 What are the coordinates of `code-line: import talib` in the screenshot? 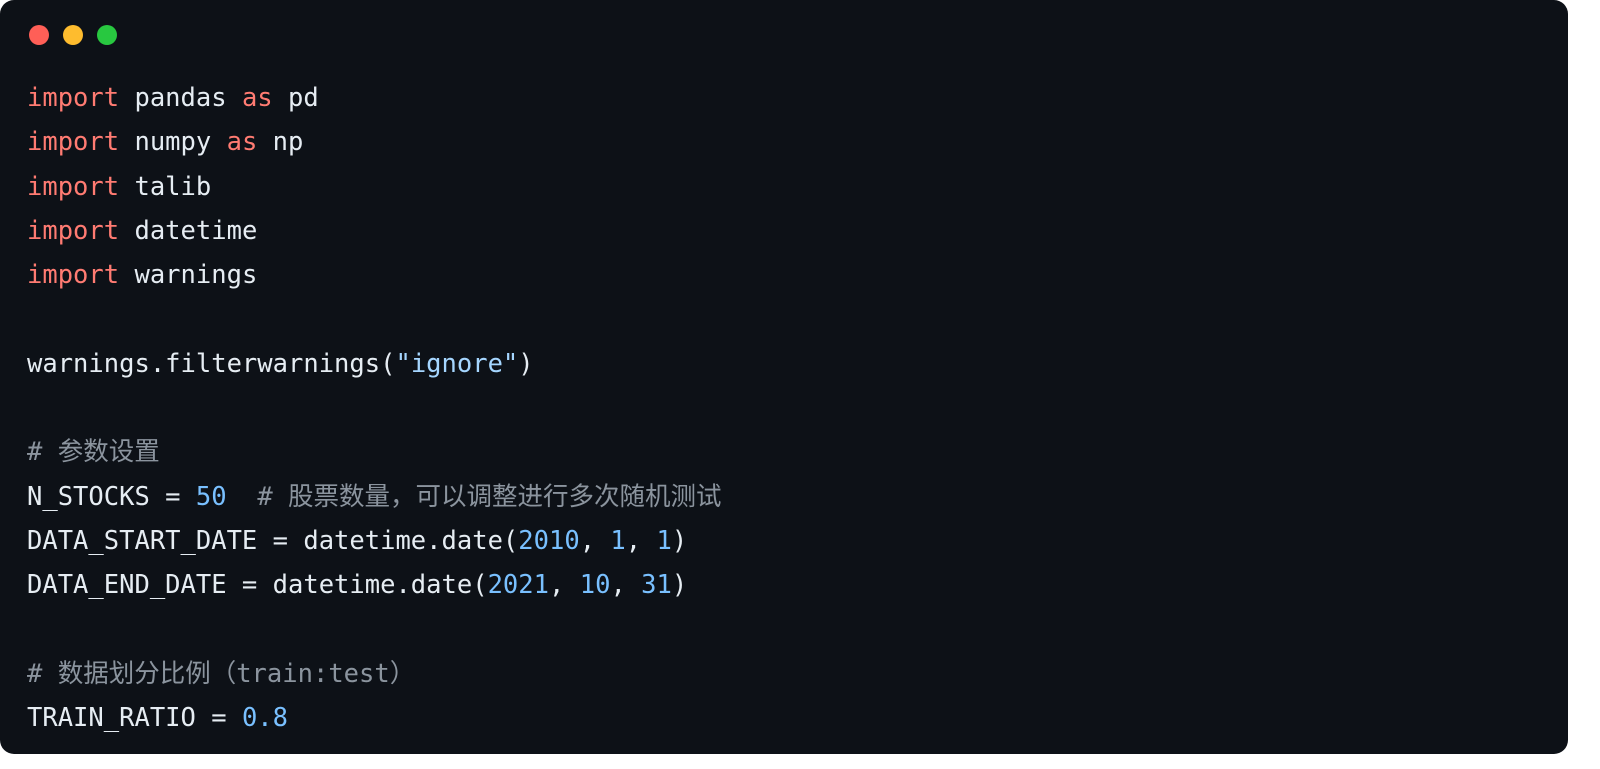 It's located at (374, 187).